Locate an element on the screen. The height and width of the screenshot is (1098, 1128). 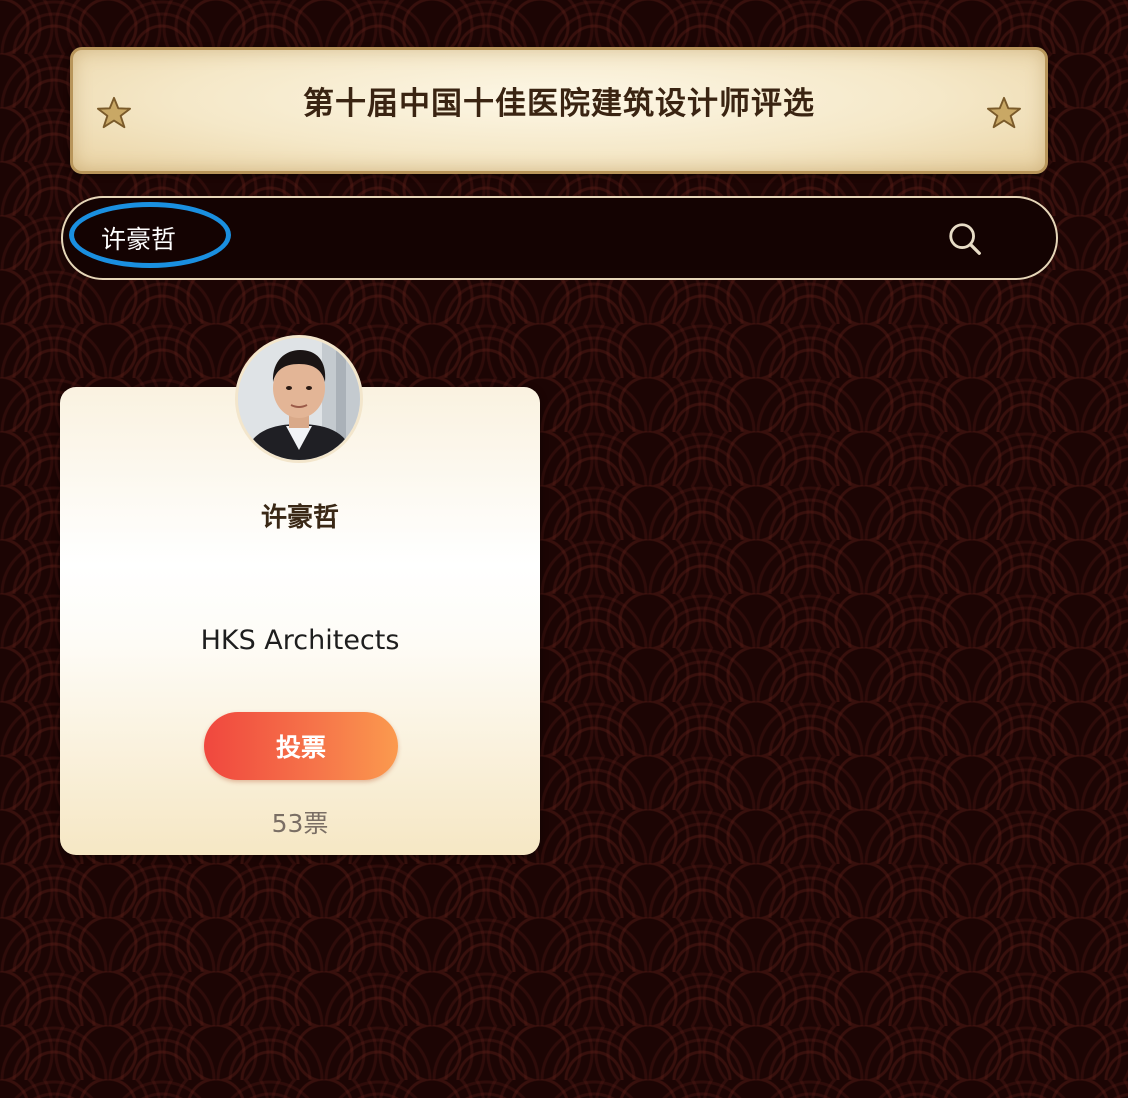
search-bar is located at coordinates (559, 238).